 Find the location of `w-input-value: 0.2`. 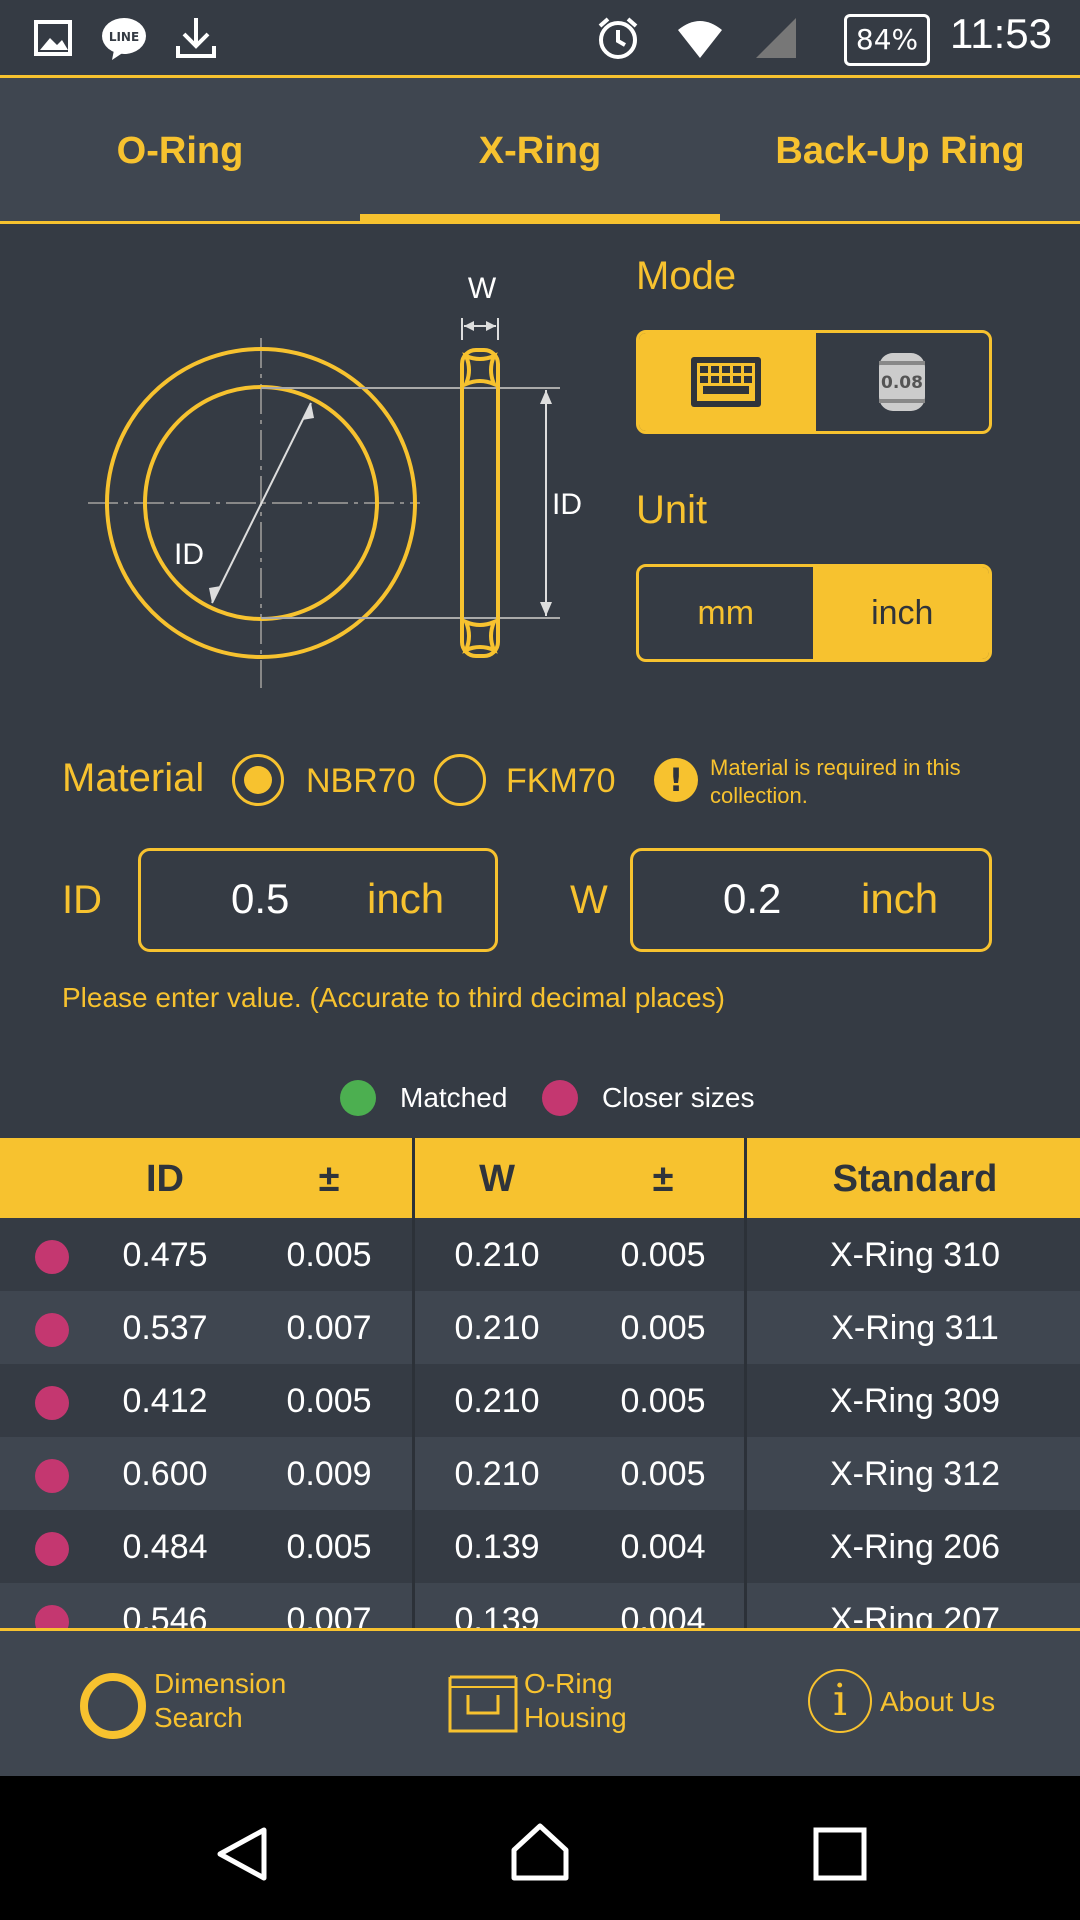

w-input-value: 0.2 is located at coordinates (752, 898).